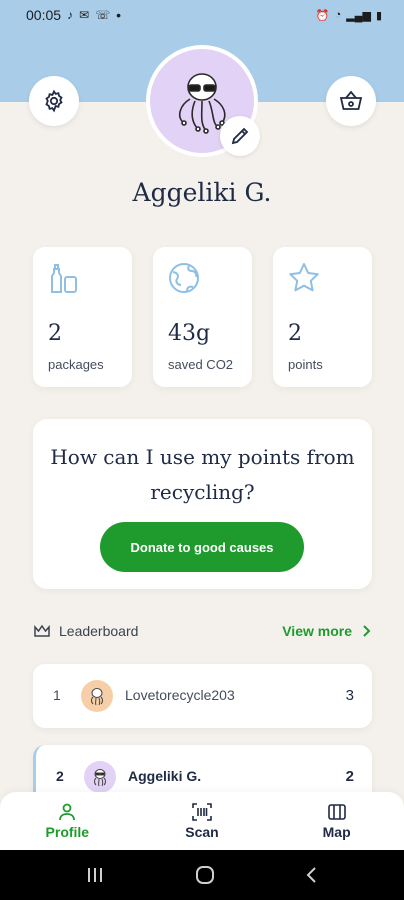 This screenshot has height=900, width=404. Describe the element at coordinates (205, 875) in the screenshot. I see `home-icon` at that location.